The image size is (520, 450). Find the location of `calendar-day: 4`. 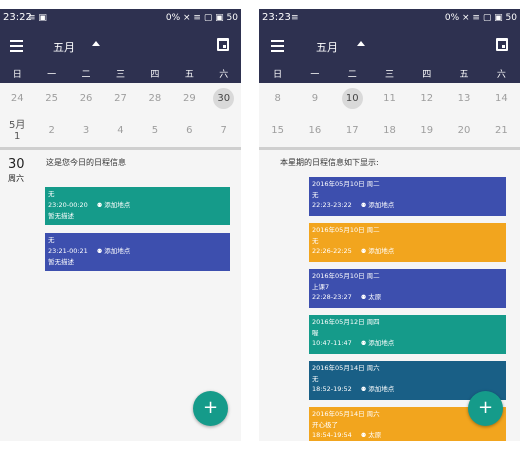

calendar-day: 4 is located at coordinates (120, 131).